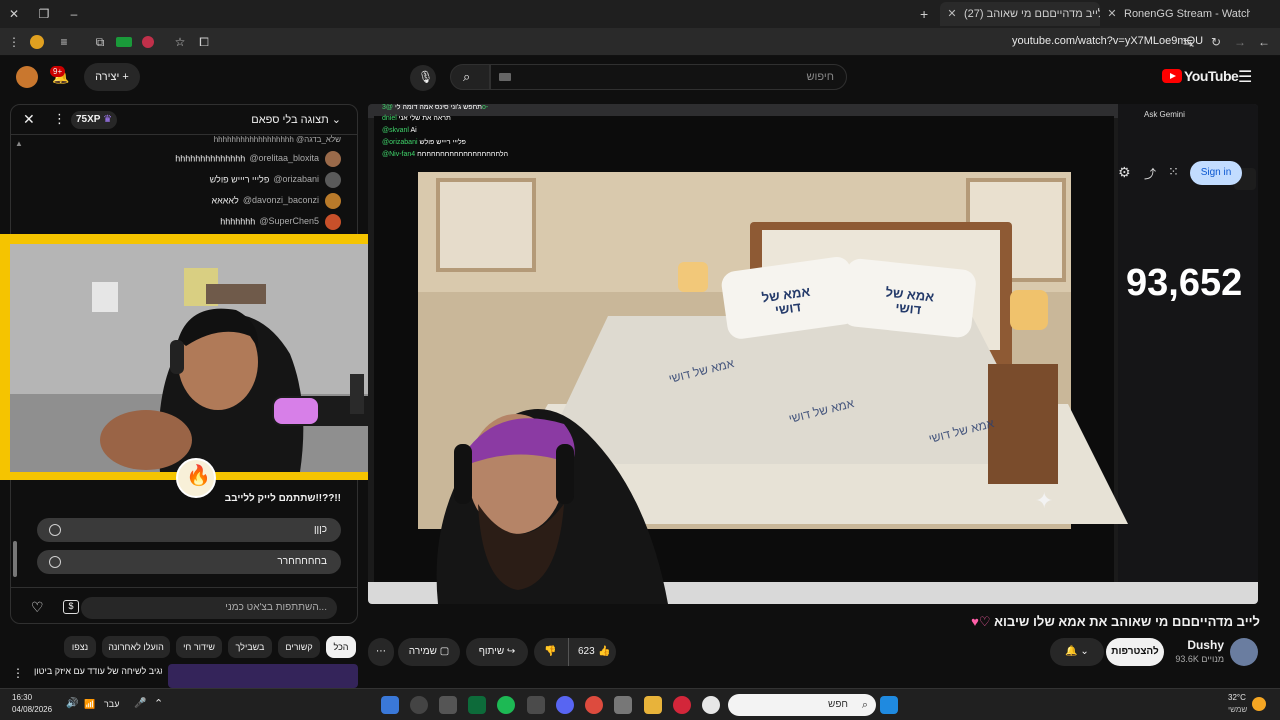 The image size is (1280, 720). Describe the element at coordinates (263, 676) in the screenshot. I see `recommended-thumbnail` at that location.